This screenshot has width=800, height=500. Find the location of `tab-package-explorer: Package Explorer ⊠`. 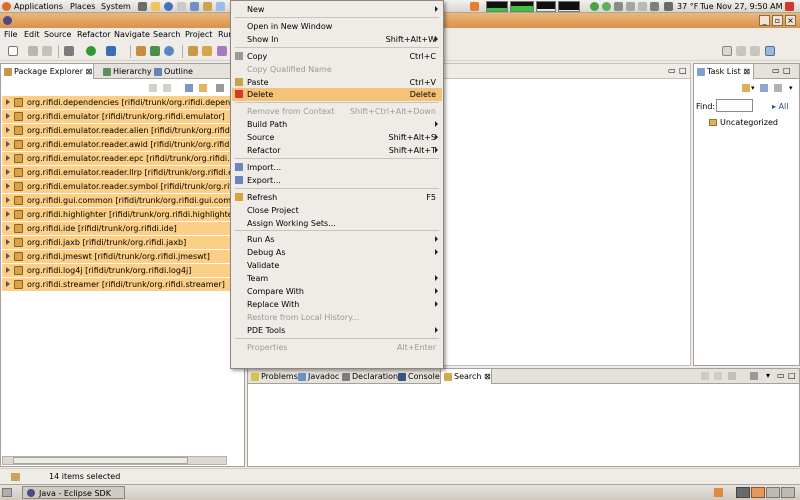

tab-package-explorer: Package Explorer ⊠ is located at coordinates (47, 71).